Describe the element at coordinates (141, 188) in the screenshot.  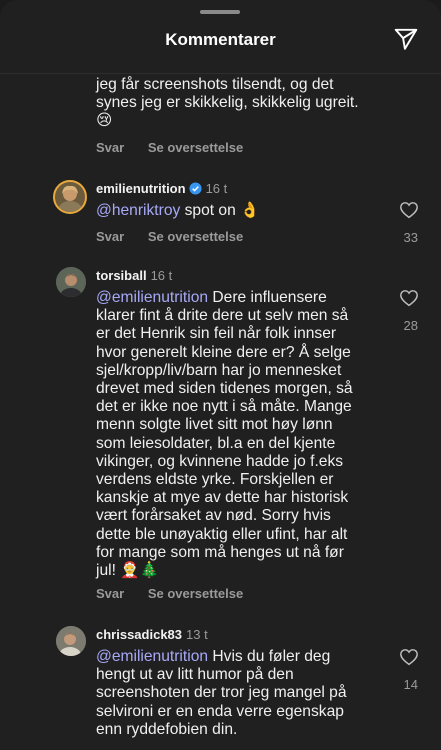
I see `username: emilienutrition` at that location.